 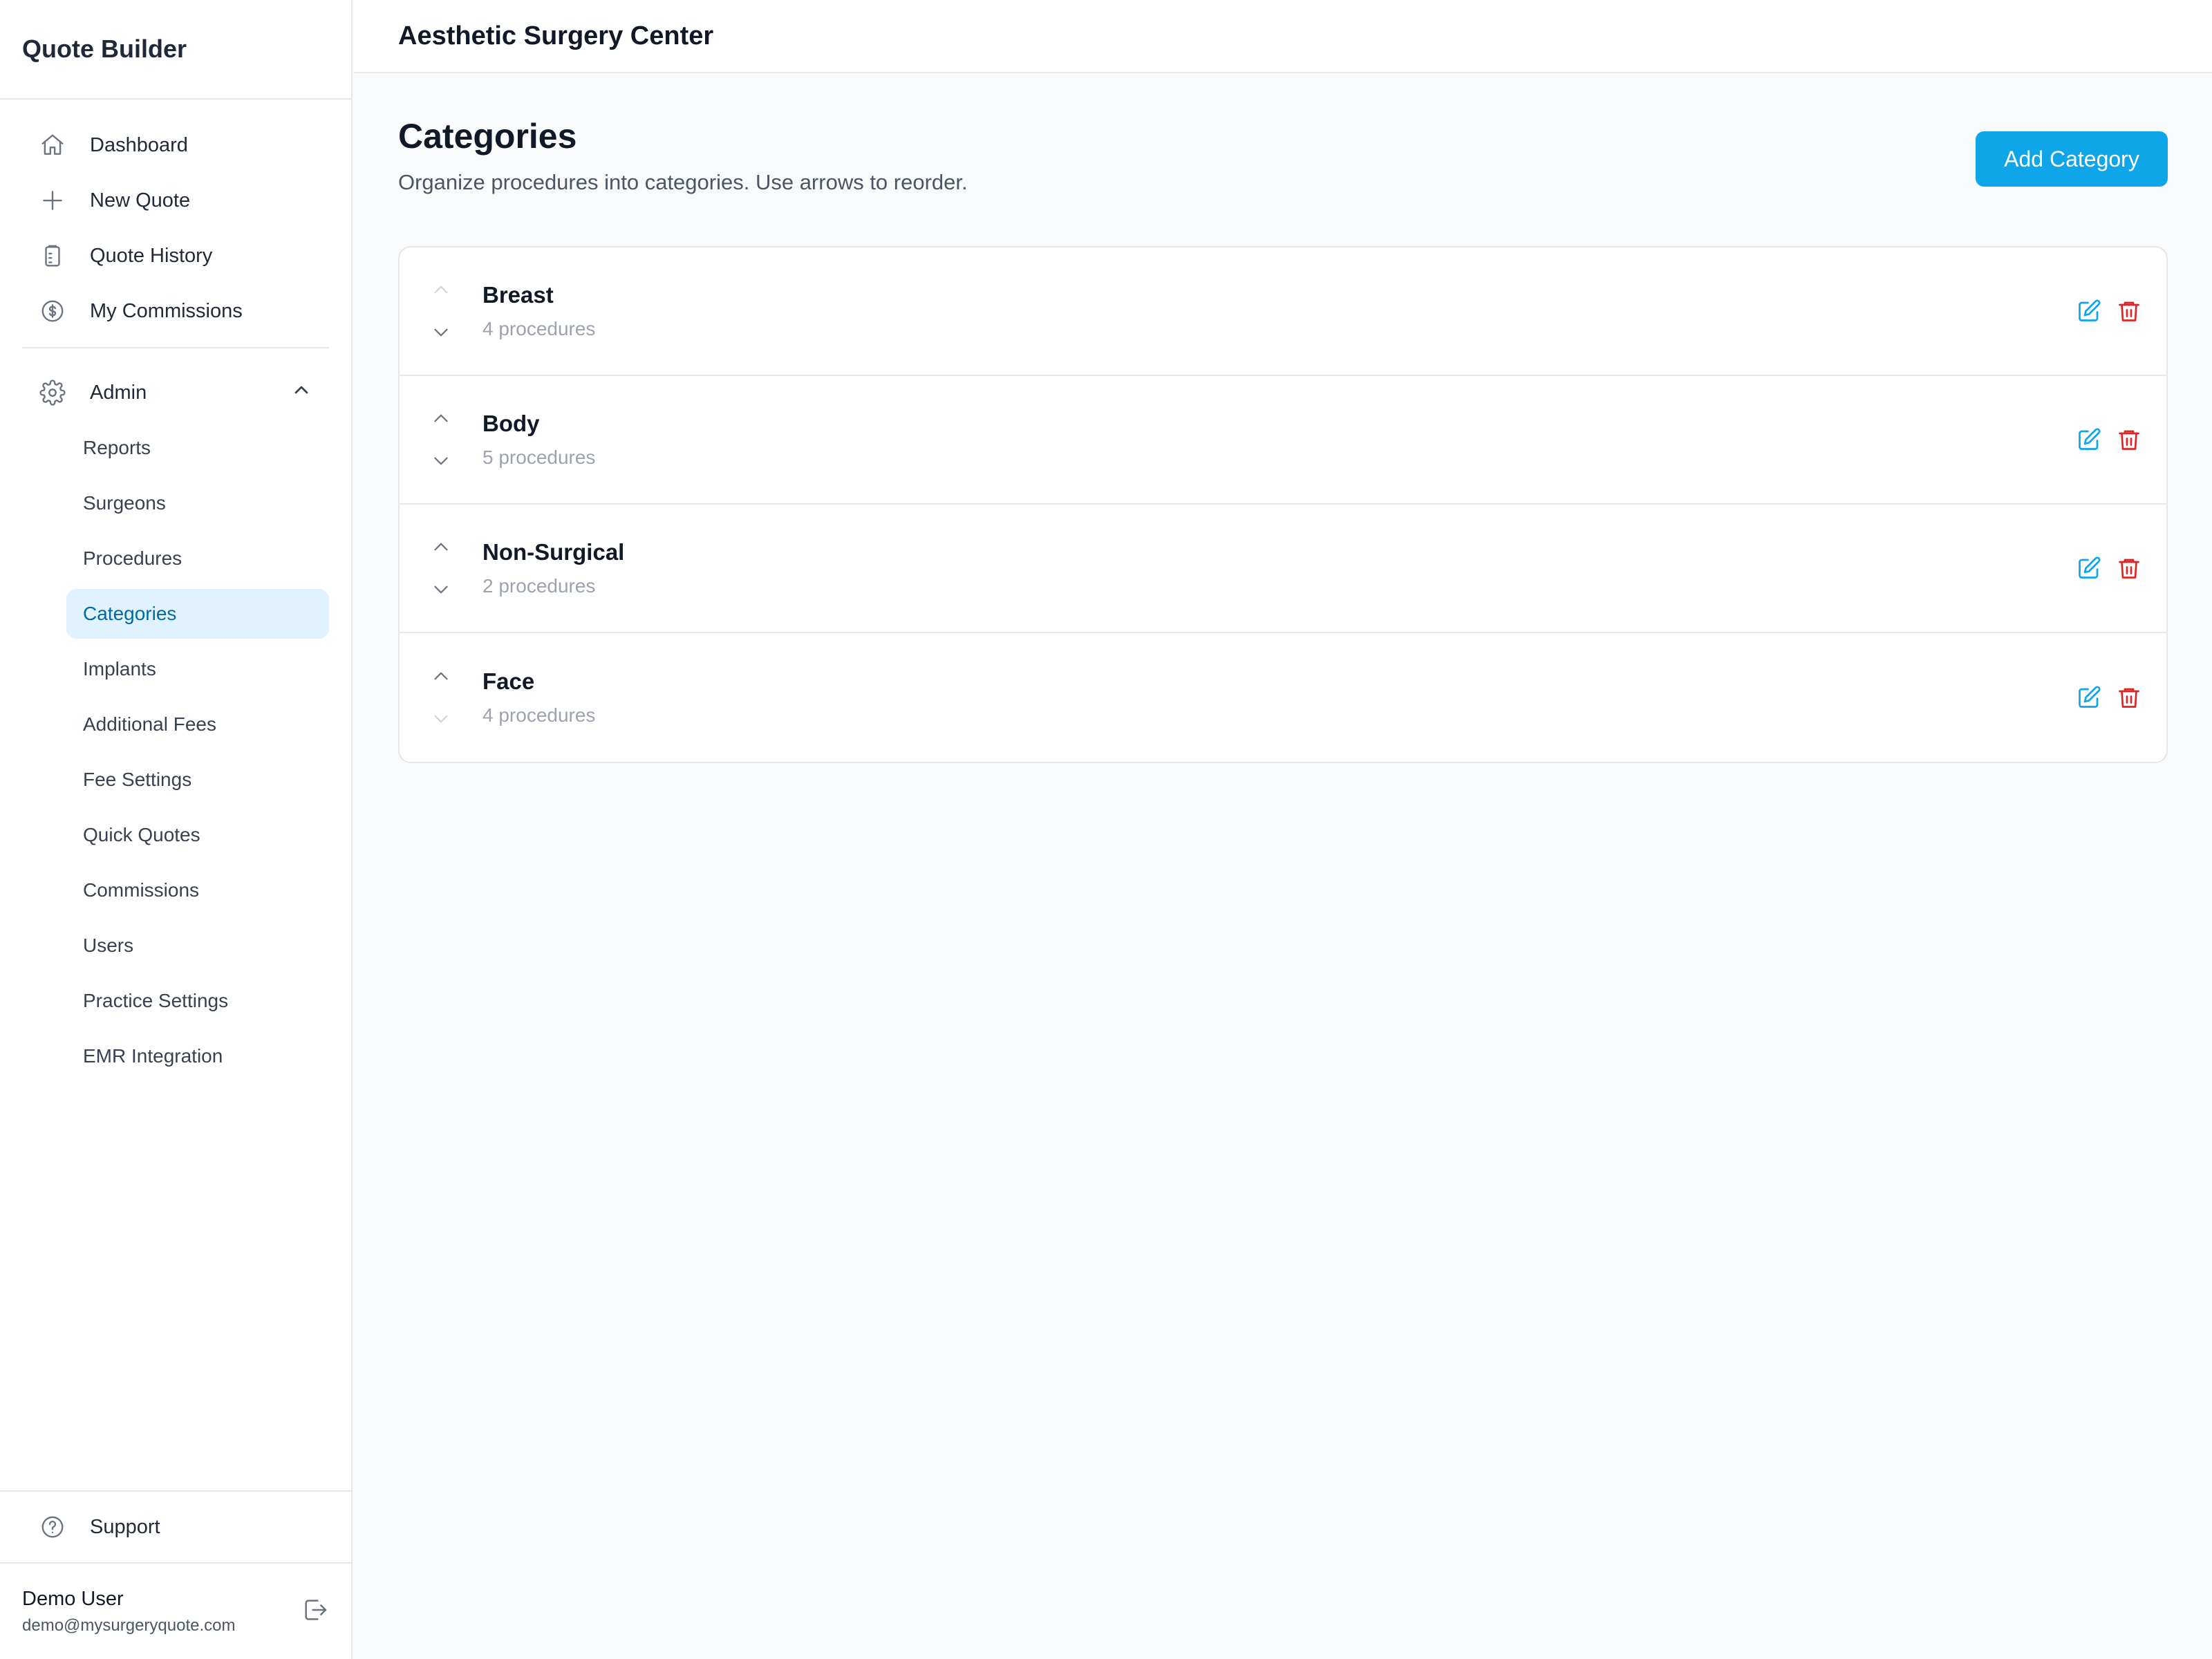 I want to click on sidebar-item-commissions: Commissions, so click(x=198, y=890).